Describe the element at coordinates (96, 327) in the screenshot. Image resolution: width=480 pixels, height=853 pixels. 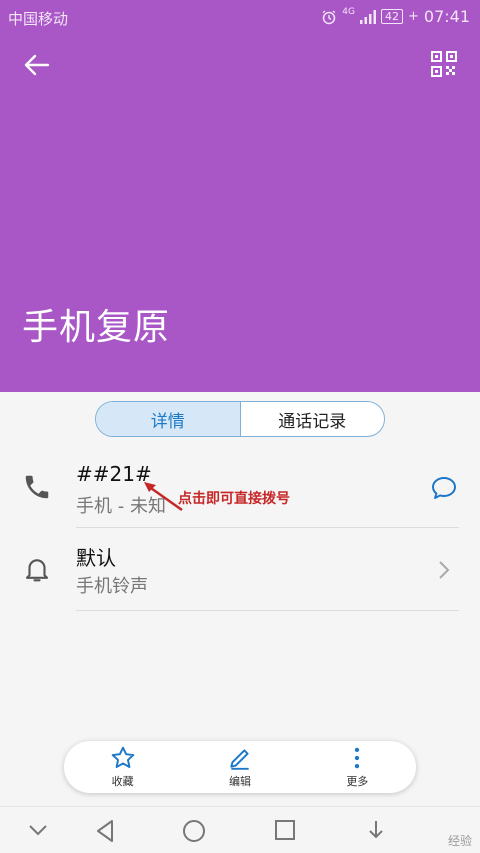
I see `contact-name: 手机复原` at that location.